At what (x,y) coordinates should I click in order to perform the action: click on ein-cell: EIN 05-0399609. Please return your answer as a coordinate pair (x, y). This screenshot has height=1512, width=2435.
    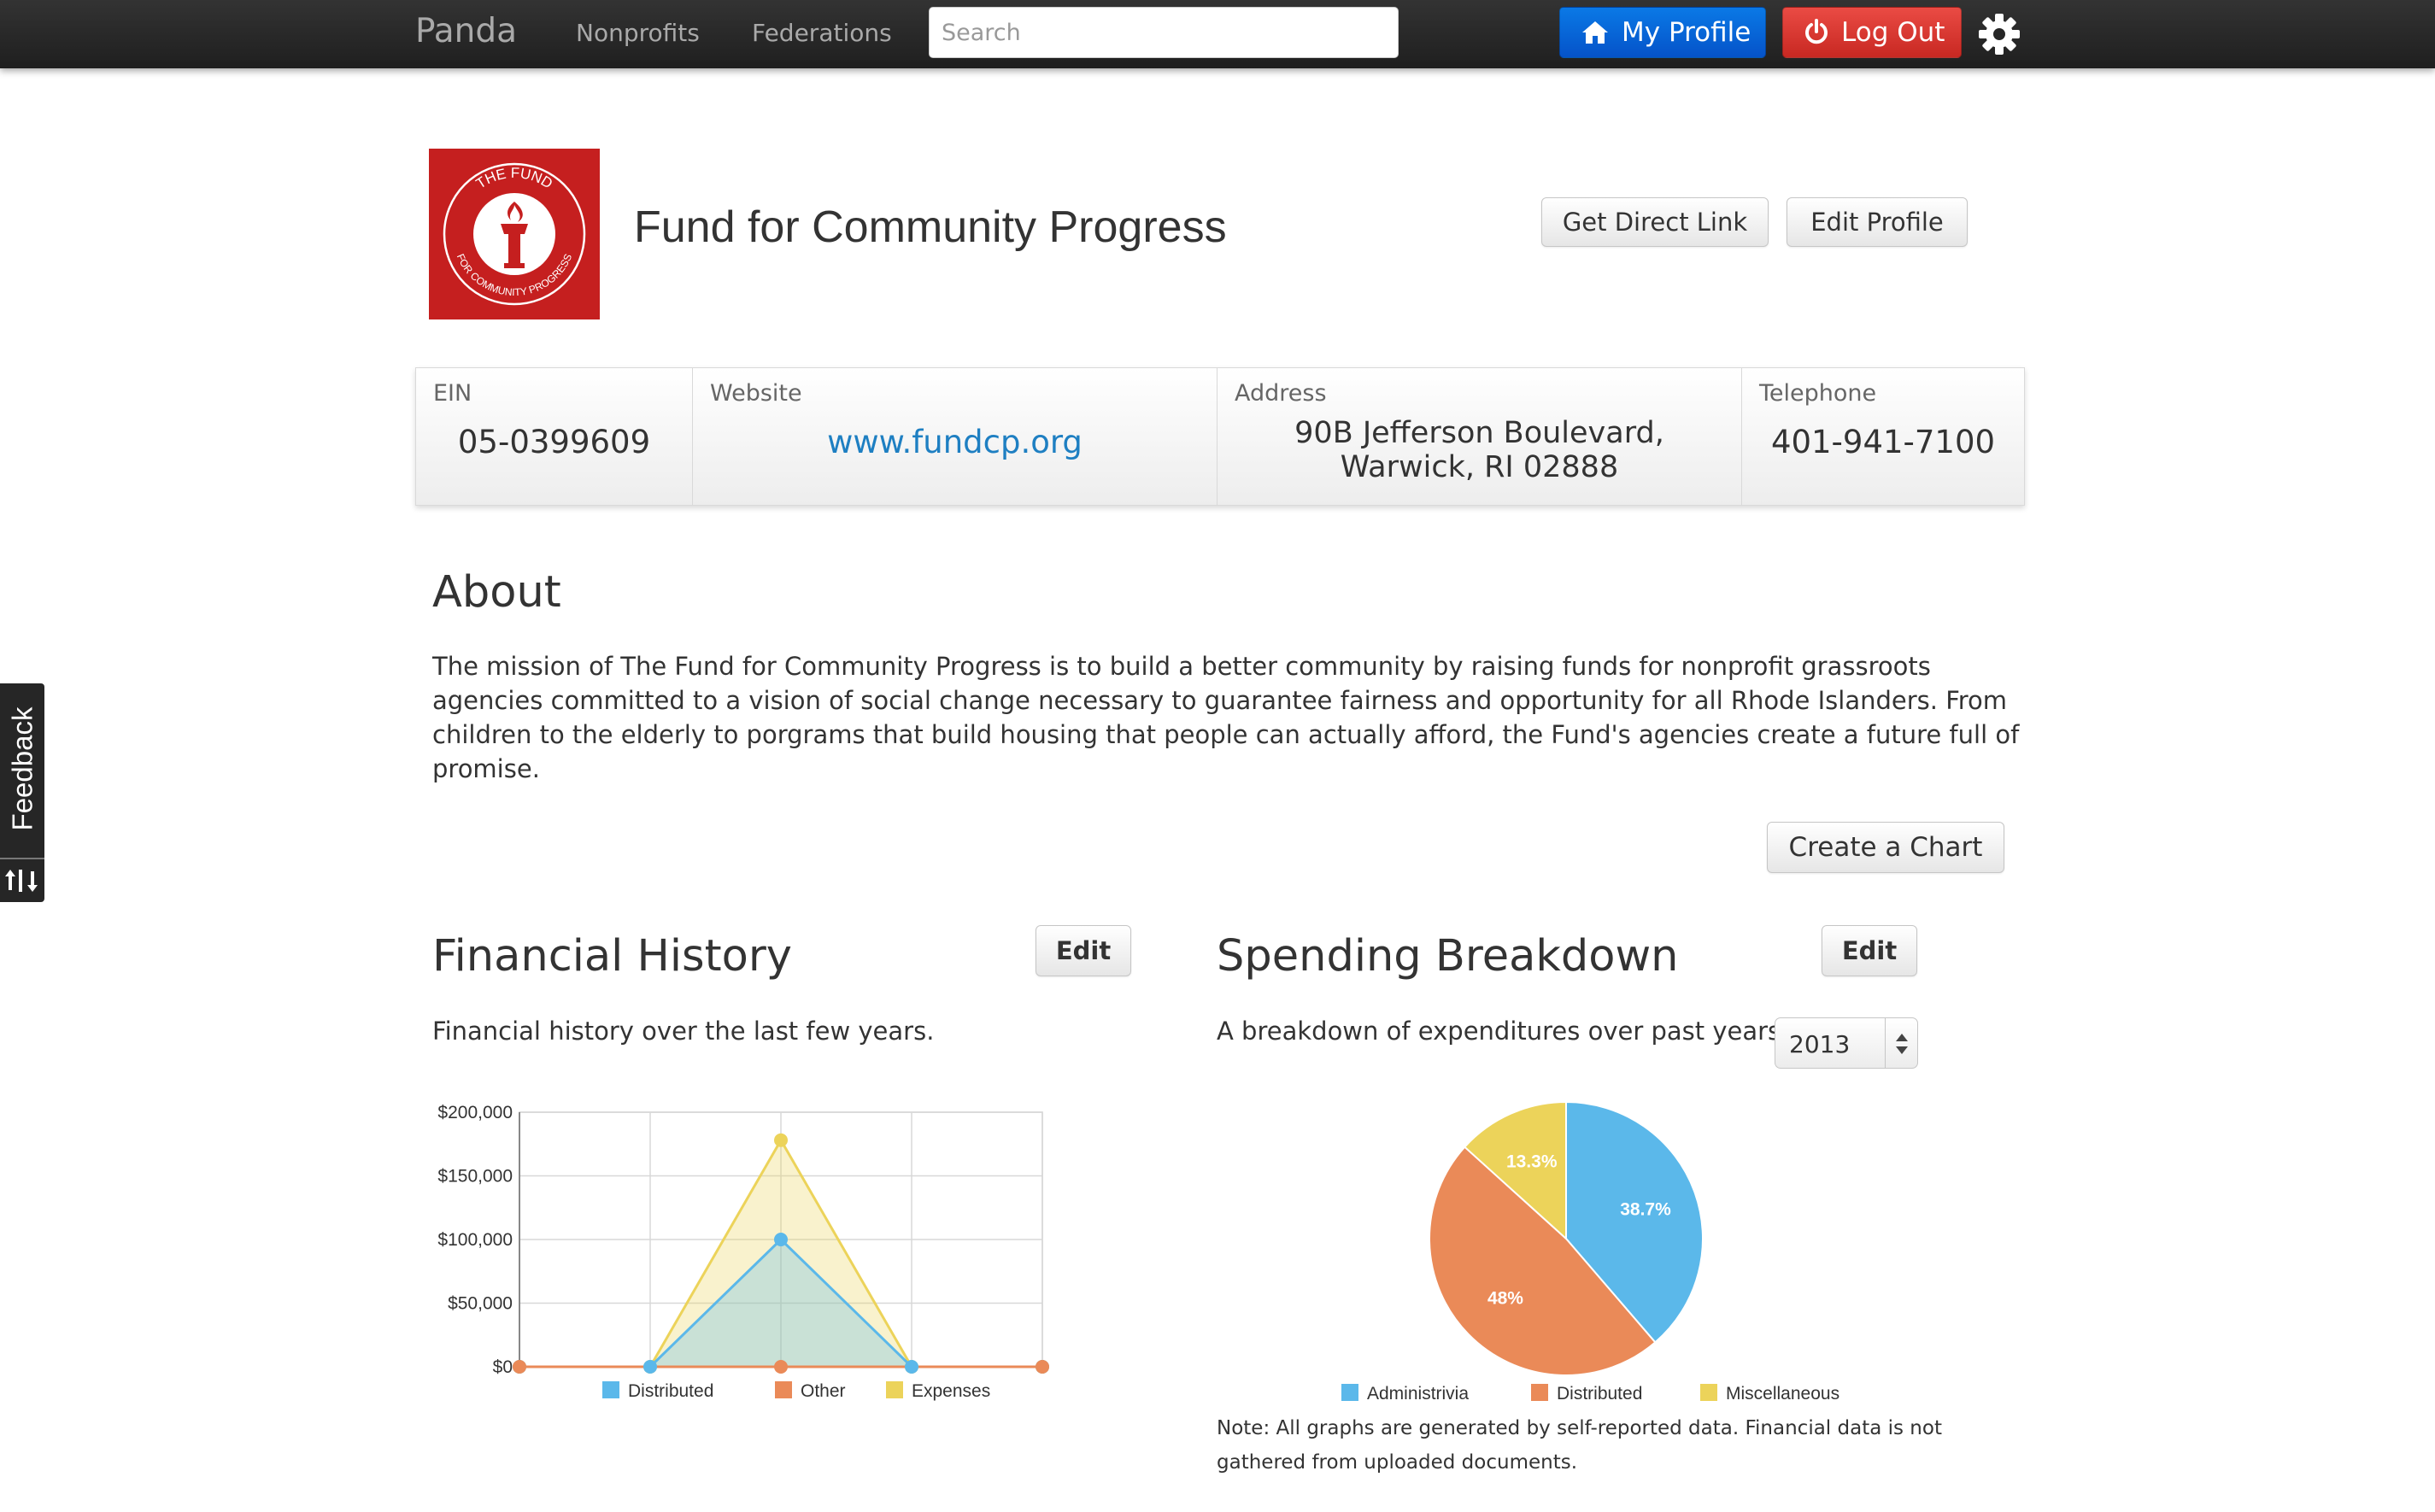
    Looking at the image, I should click on (554, 436).